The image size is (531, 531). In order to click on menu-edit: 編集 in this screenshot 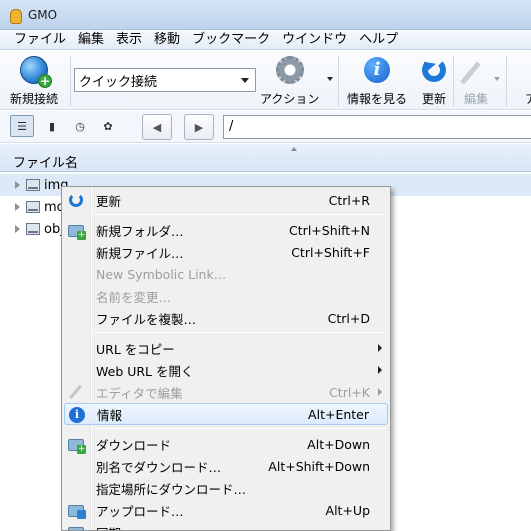, I will do `click(91, 40)`.